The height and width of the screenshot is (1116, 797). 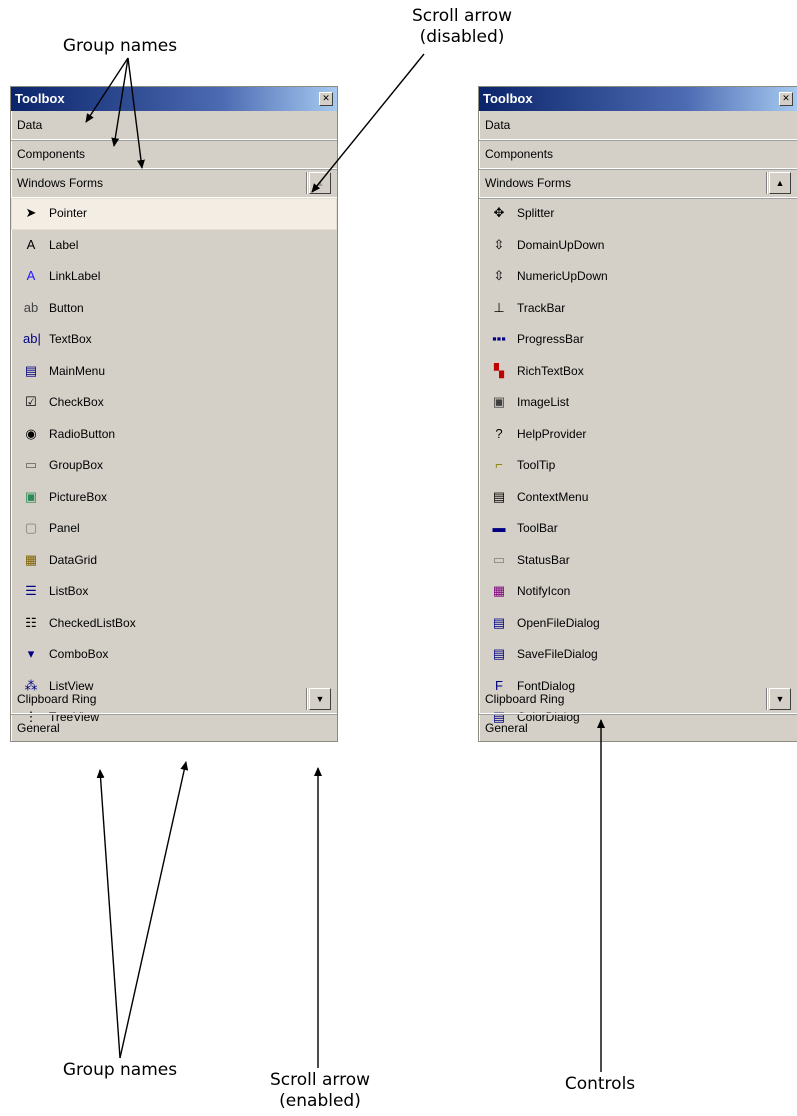 What do you see at coordinates (638, 466) in the screenshot?
I see `toolbox-item-tooltip: ⌐ ToolTip` at bounding box center [638, 466].